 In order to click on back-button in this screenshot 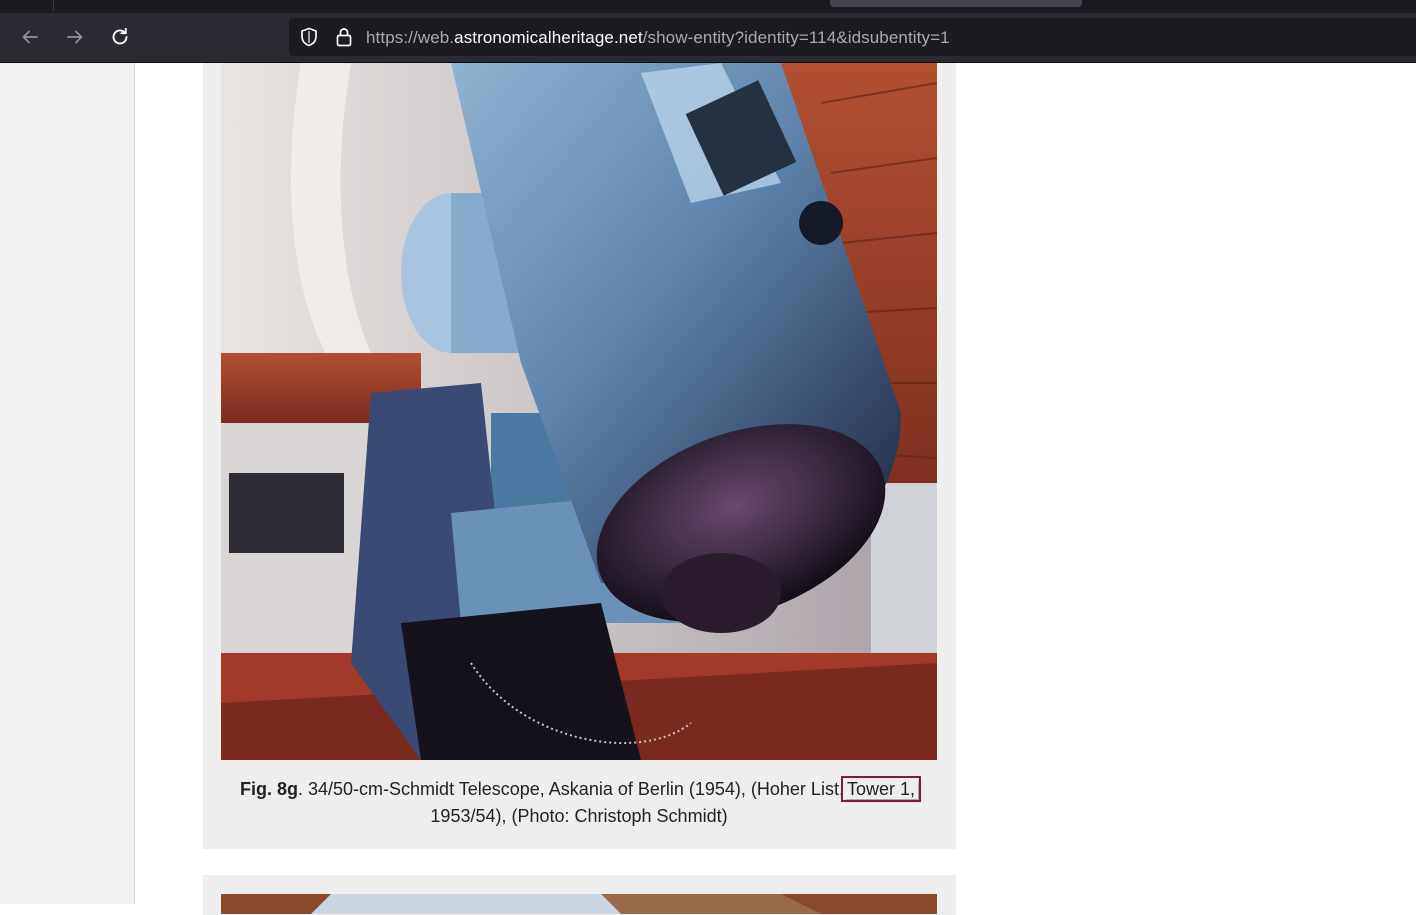, I will do `click(30, 37)`.